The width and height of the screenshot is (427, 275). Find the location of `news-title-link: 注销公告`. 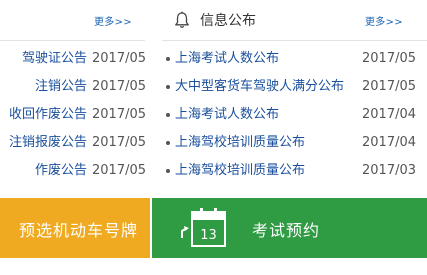

news-title-link: 注销公告 is located at coordinates (61, 87).